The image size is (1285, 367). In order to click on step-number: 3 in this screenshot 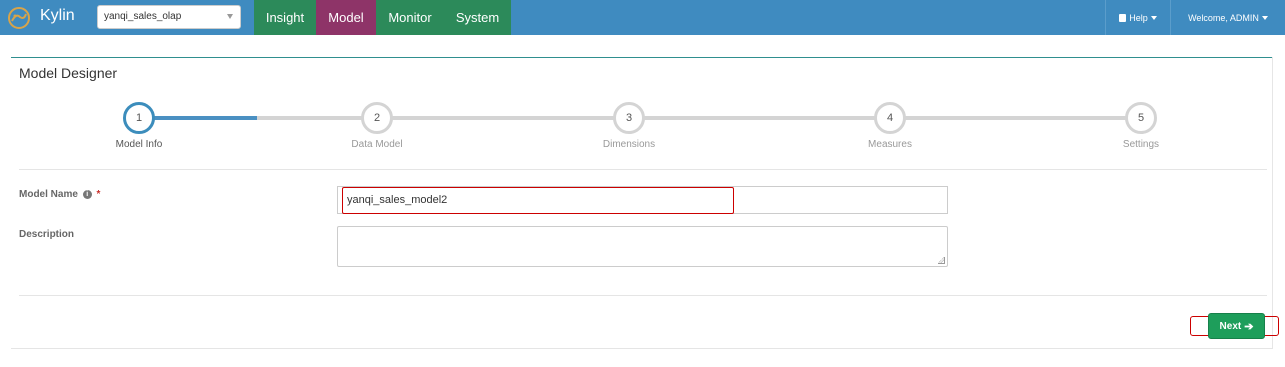, I will do `click(629, 118)`.